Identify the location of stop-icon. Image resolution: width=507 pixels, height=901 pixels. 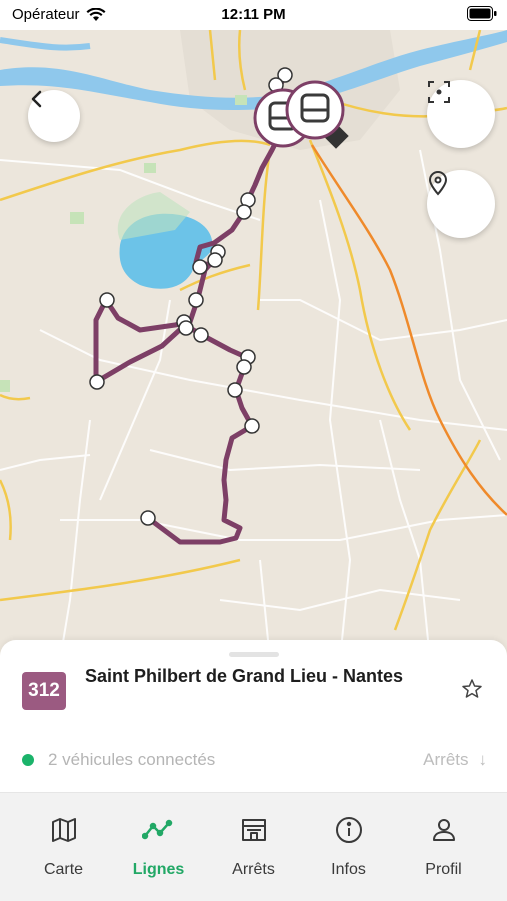
(253, 830).